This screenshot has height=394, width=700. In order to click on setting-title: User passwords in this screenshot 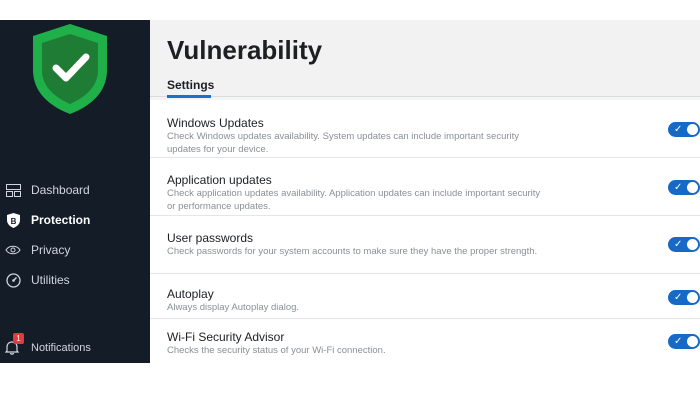, I will do `click(210, 238)`.